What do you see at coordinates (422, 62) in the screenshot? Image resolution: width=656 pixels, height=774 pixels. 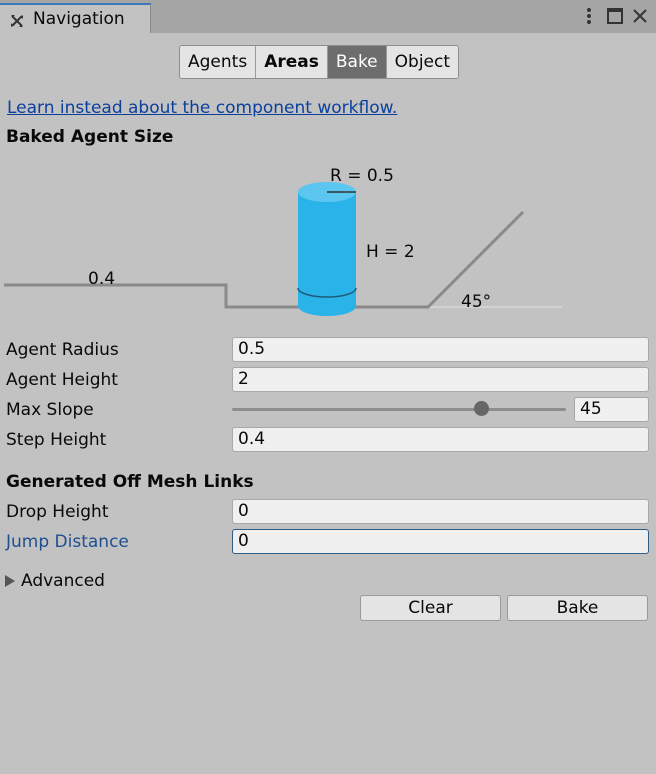 I see `tab-object: Object` at bounding box center [422, 62].